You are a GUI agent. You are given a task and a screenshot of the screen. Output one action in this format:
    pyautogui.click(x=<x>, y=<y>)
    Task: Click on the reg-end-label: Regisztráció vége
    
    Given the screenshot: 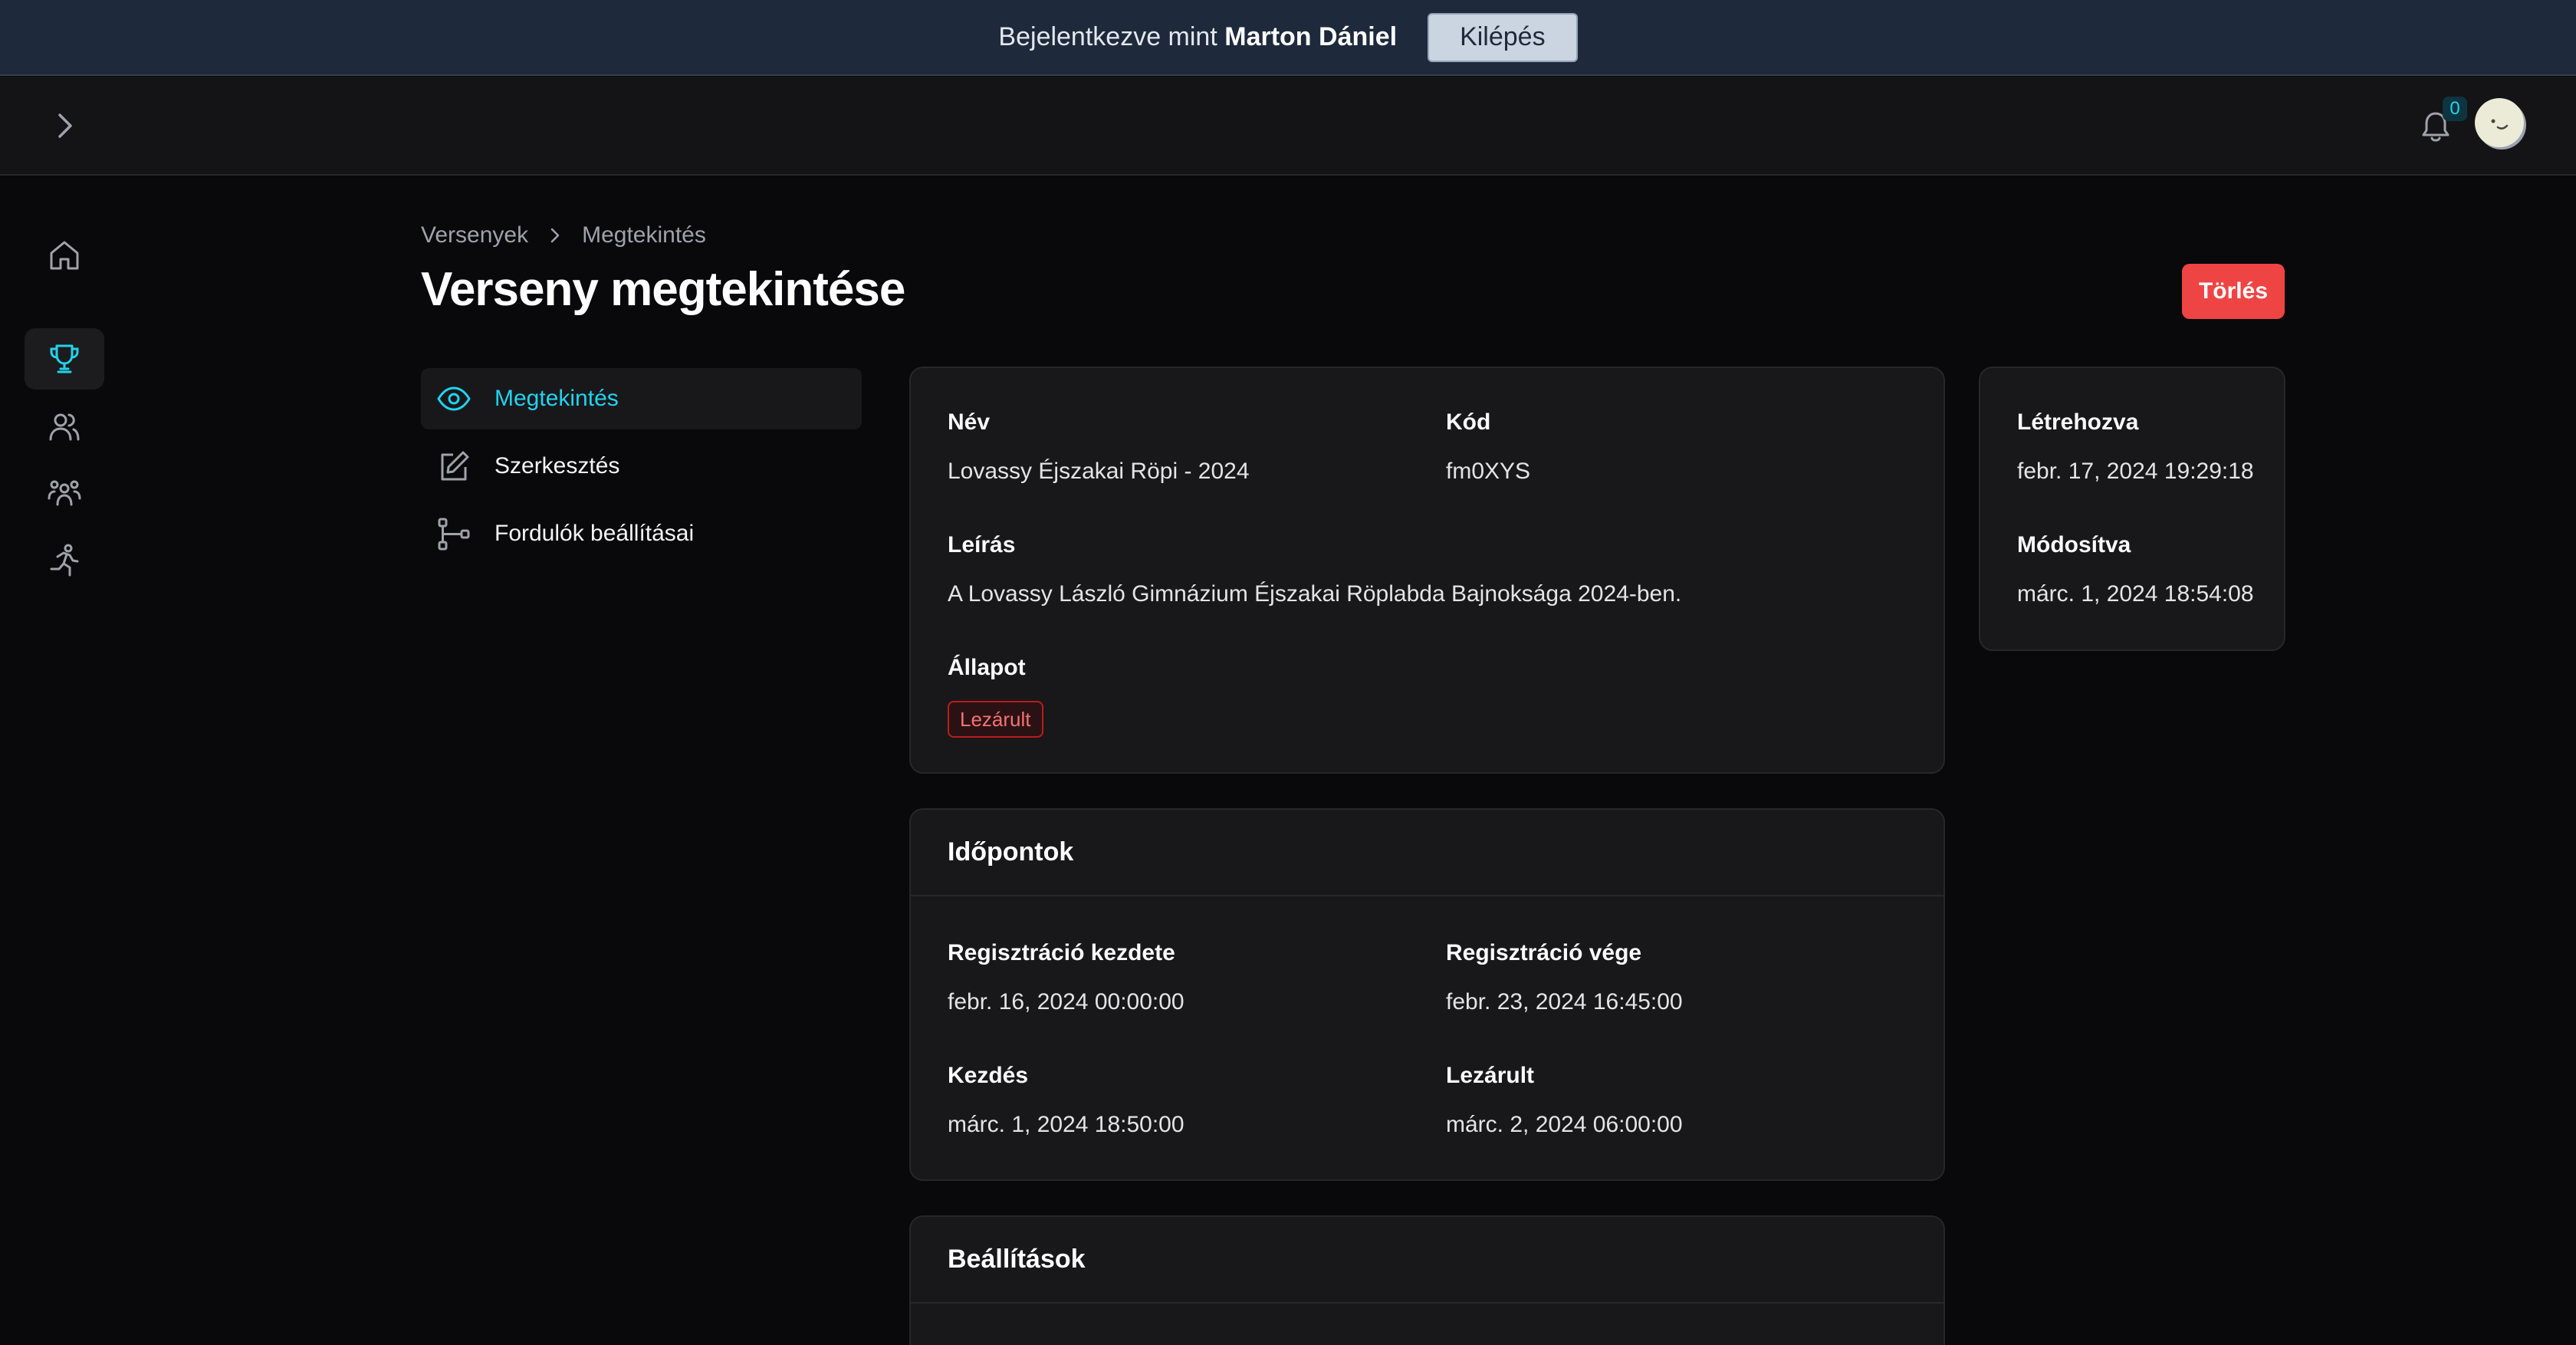 What is the action you would take?
    pyautogui.click(x=1544, y=953)
    